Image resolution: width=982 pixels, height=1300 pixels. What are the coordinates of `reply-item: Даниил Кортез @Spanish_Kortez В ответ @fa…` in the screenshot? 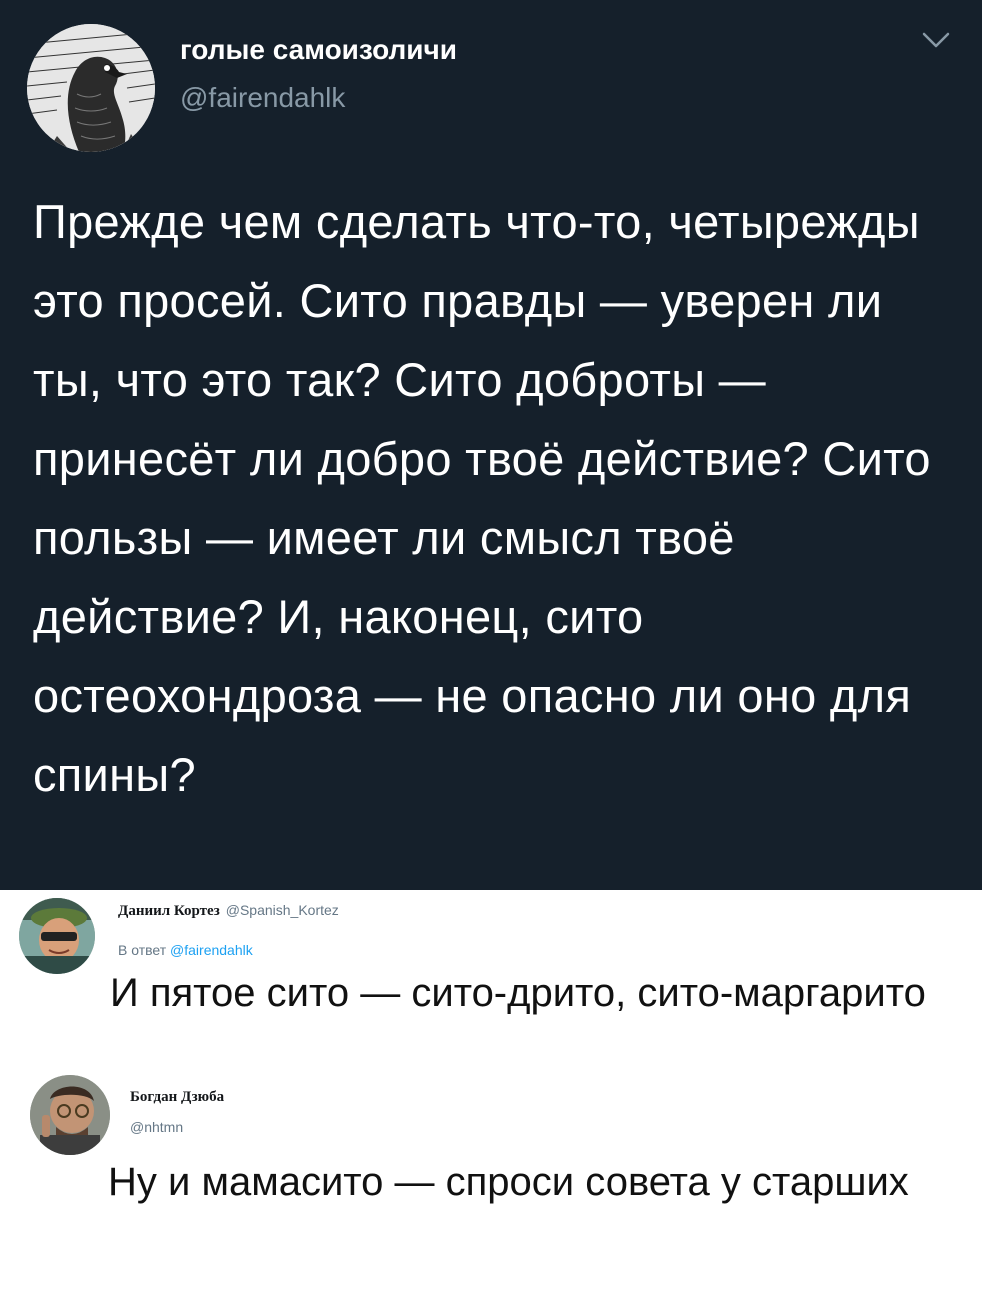 It's located at (491, 982).